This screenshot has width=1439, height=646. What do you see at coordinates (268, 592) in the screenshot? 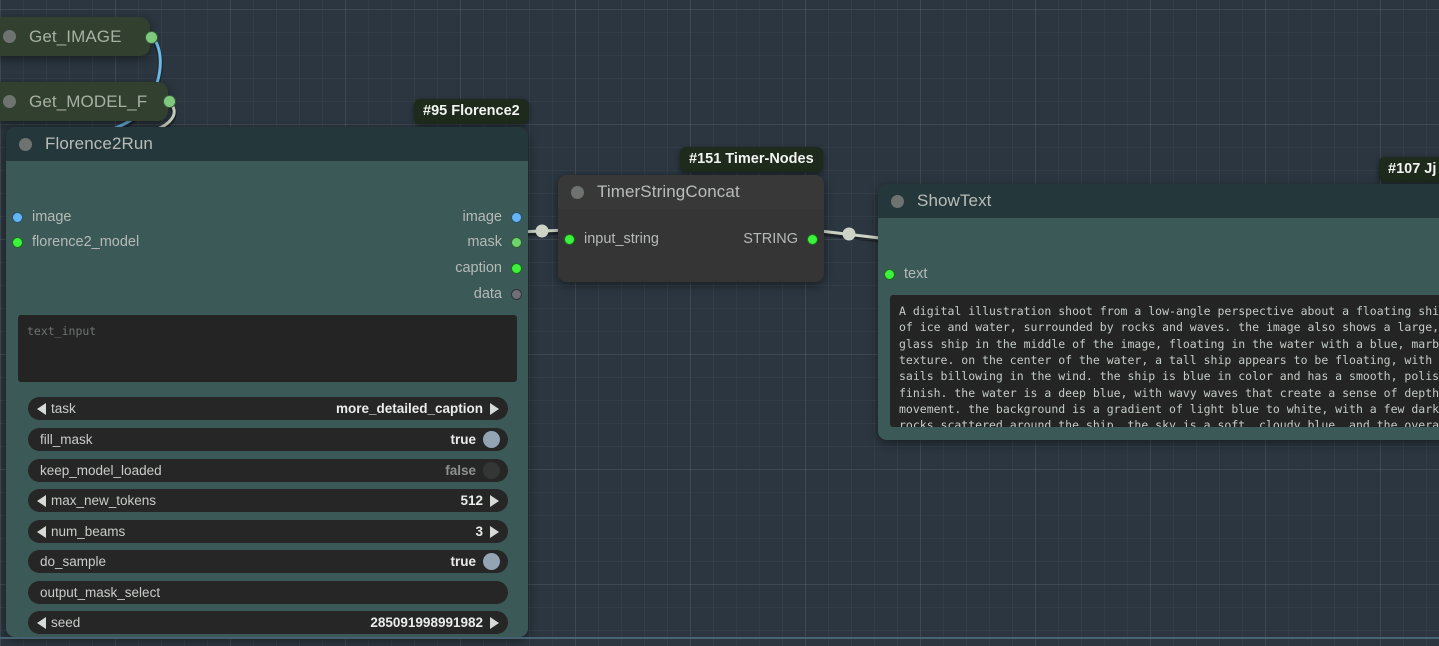
I see `widget-output-mask-select: output_mask_select` at bounding box center [268, 592].